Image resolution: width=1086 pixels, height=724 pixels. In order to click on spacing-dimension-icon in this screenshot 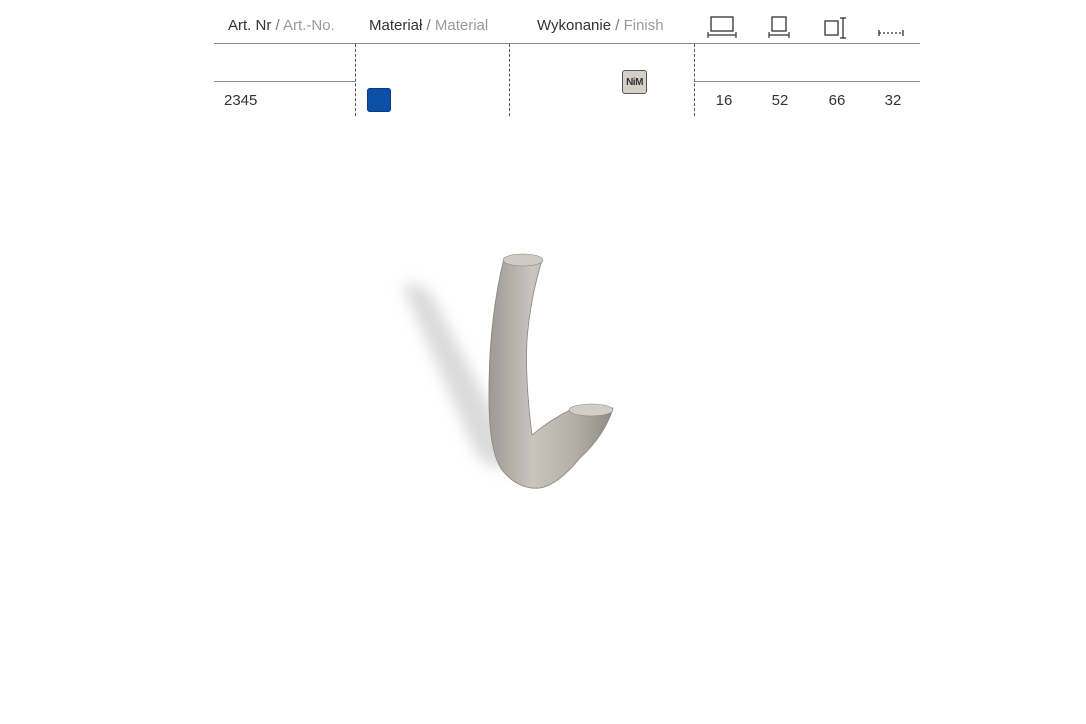, I will do `click(891, 33)`.